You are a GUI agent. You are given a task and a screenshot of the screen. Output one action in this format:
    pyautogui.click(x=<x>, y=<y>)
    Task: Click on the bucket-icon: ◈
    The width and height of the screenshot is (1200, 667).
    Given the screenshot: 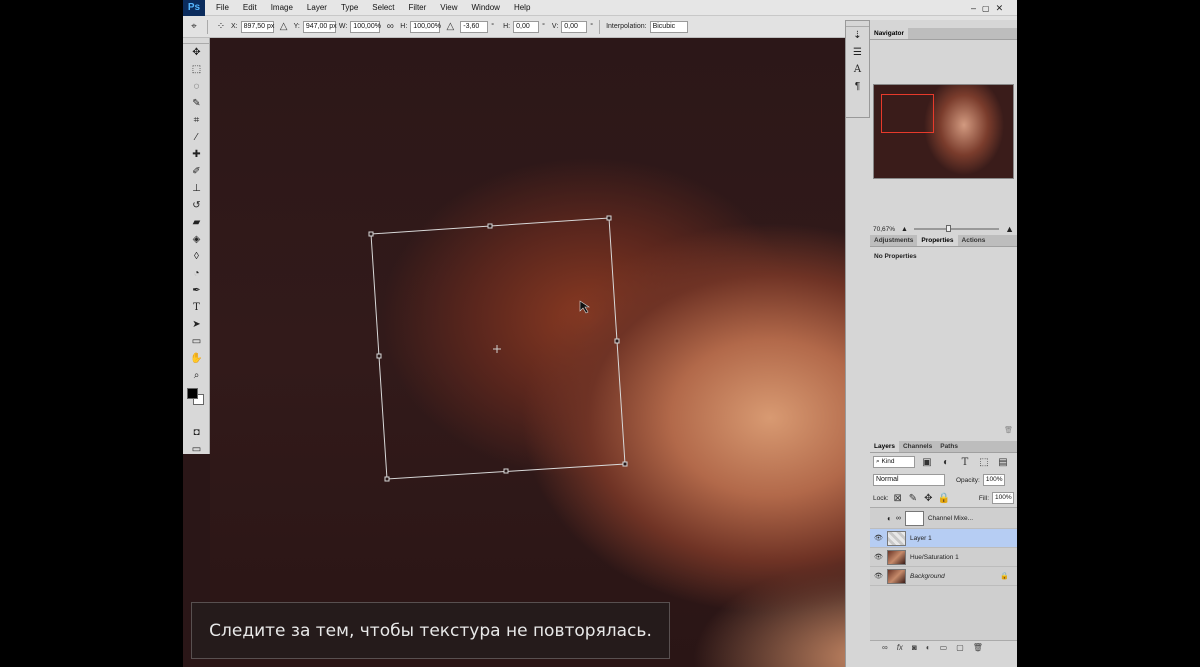 What is the action you would take?
    pyautogui.click(x=196, y=239)
    